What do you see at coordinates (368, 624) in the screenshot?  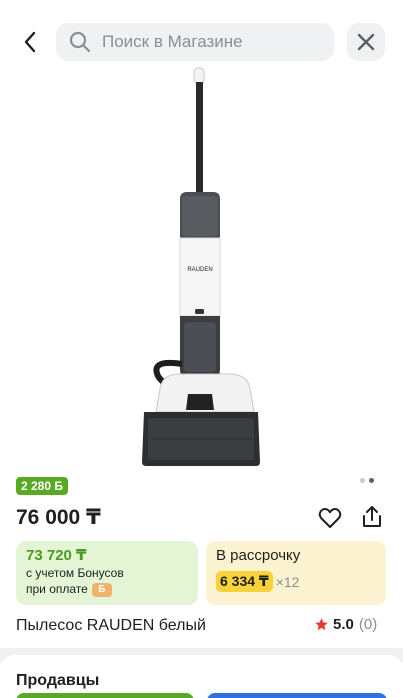 I see `reviews-count: (0)` at bounding box center [368, 624].